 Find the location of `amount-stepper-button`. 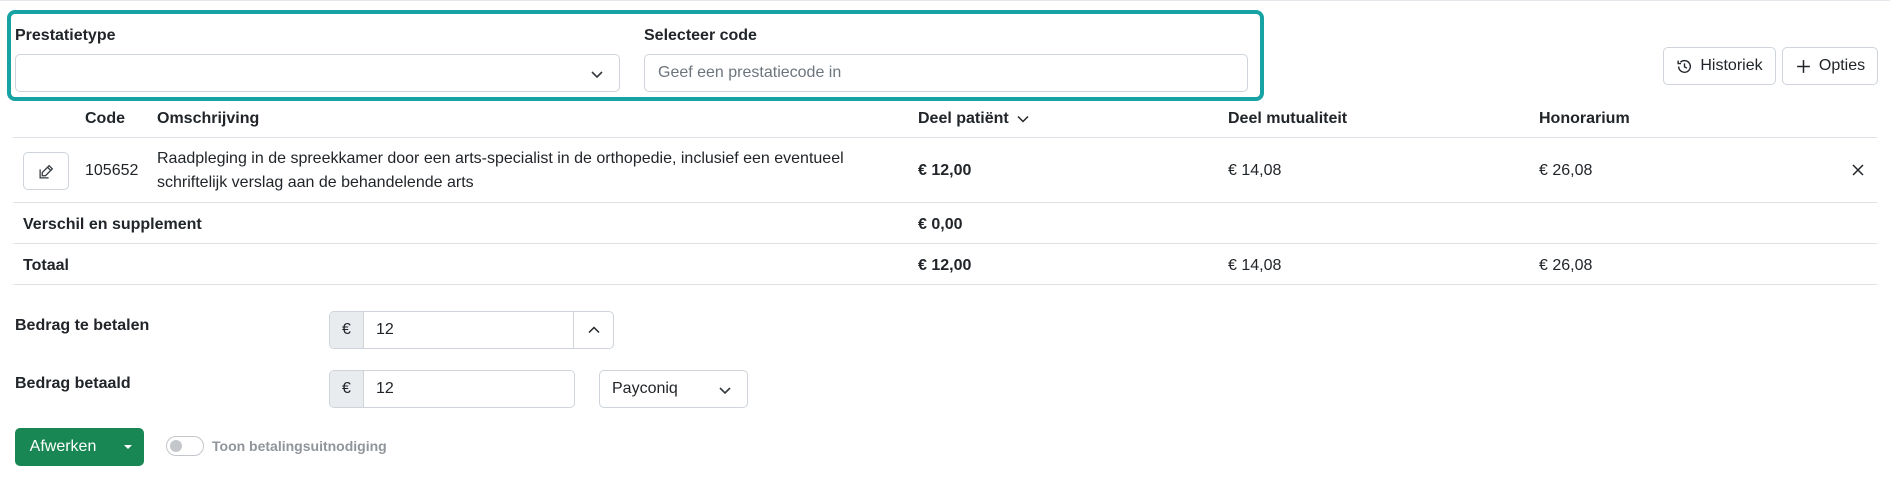

amount-stepper-button is located at coordinates (593, 330).